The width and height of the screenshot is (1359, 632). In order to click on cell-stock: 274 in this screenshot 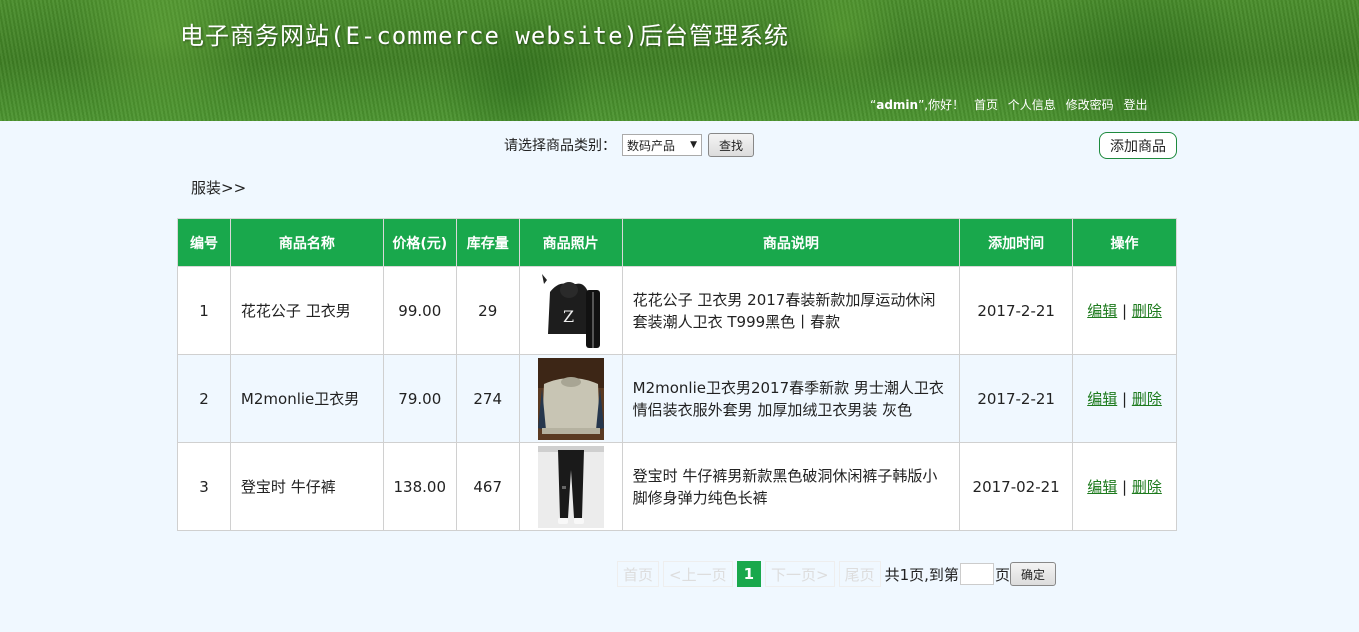, I will do `click(487, 398)`.